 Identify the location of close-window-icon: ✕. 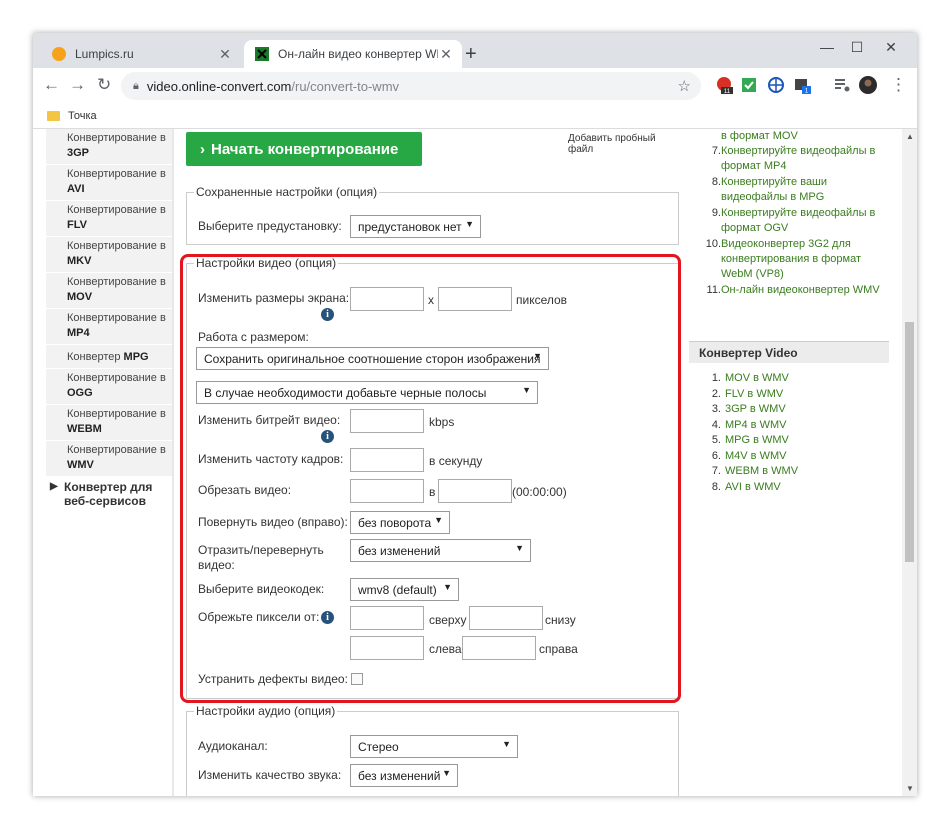
(891, 47).